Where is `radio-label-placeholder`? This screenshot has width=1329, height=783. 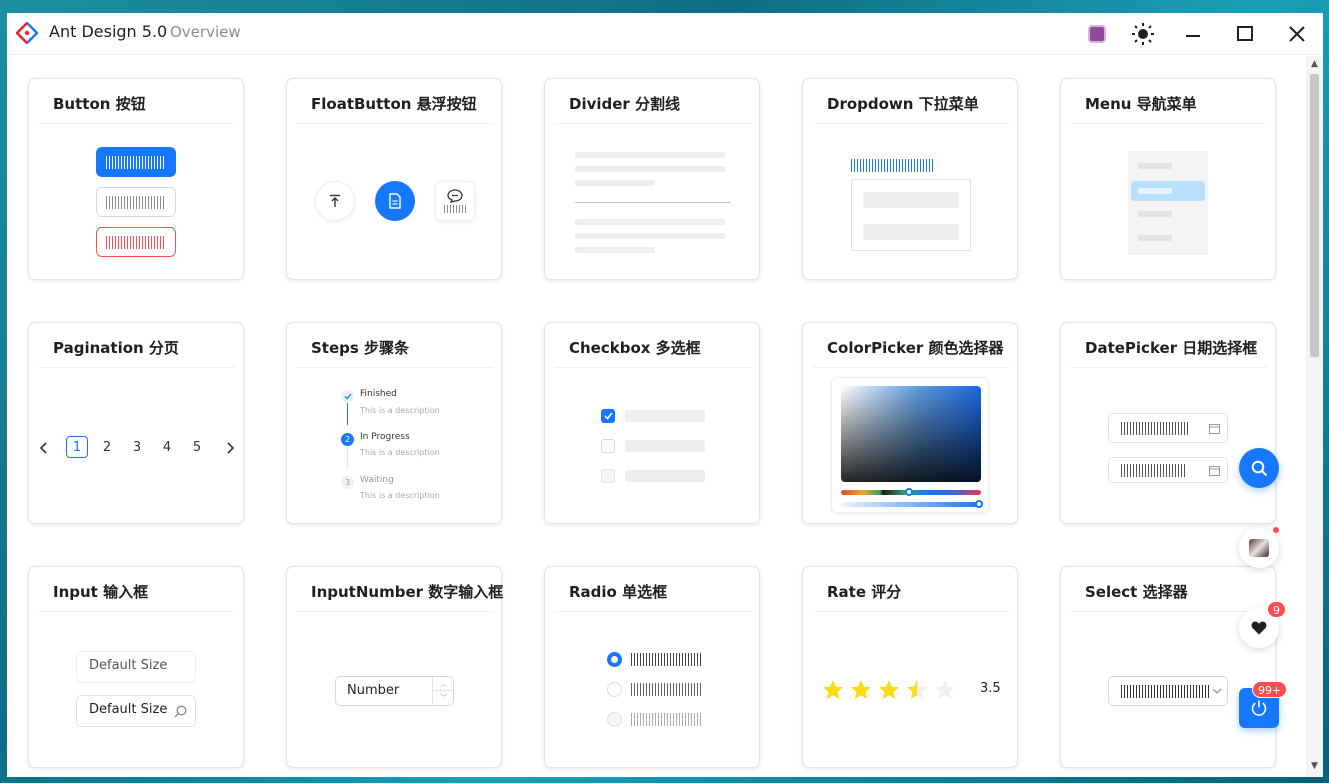
radio-label-placeholder is located at coordinates (666, 659).